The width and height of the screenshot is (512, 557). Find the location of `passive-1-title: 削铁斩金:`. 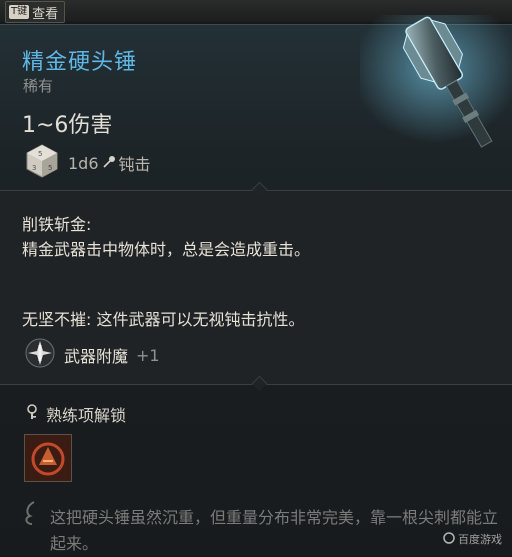

passive-1-title: 削铁斩金: is located at coordinates (57, 224).